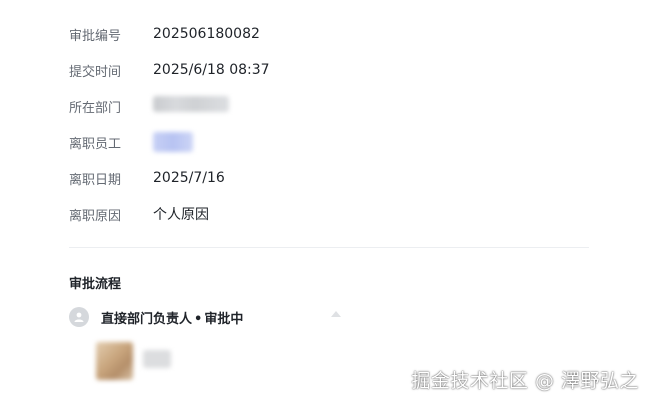 This screenshot has width=653, height=405. Describe the element at coordinates (336, 314) in the screenshot. I see `chevron-up-icon` at that location.